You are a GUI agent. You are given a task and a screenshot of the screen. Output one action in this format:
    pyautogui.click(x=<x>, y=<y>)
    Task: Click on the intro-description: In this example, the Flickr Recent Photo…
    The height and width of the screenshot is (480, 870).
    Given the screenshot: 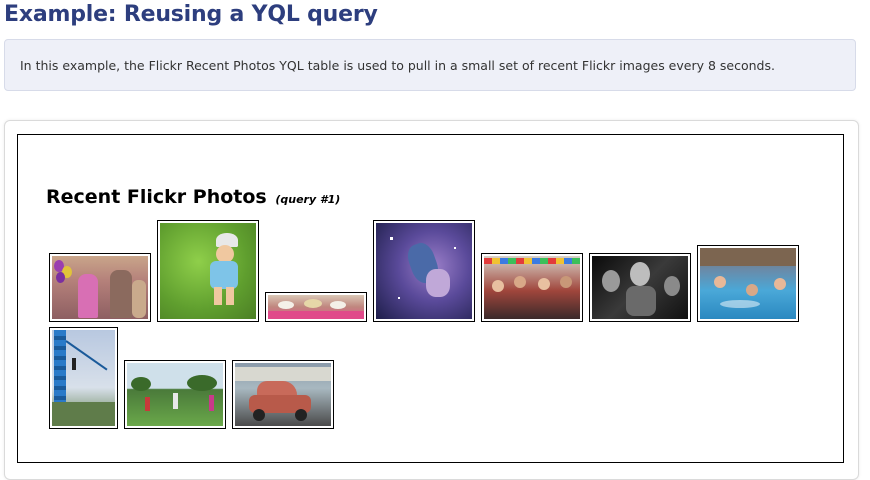 What is the action you would take?
    pyautogui.click(x=430, y=65)
    